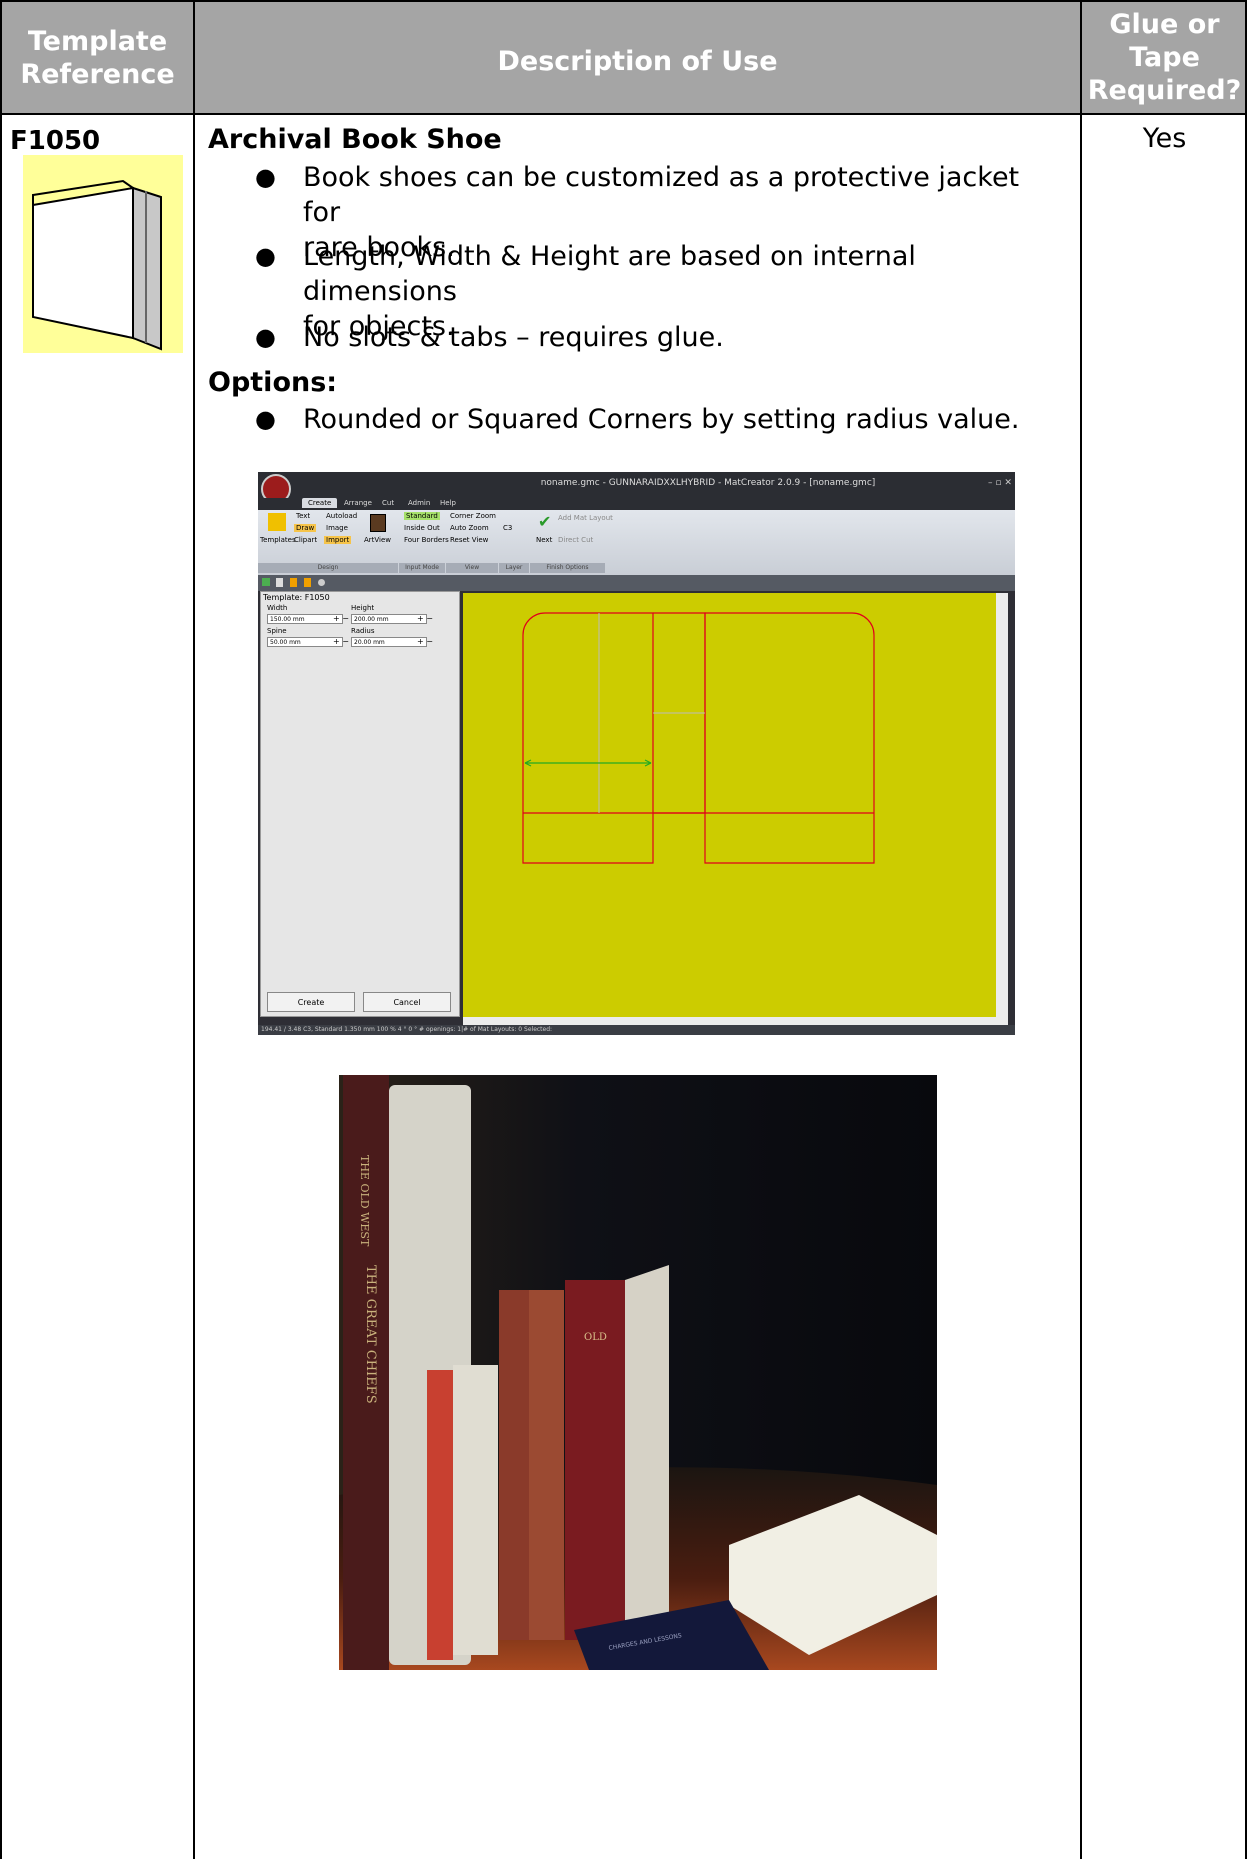  I want to click on header-template-reference: Template Reference, so click(97, 58).